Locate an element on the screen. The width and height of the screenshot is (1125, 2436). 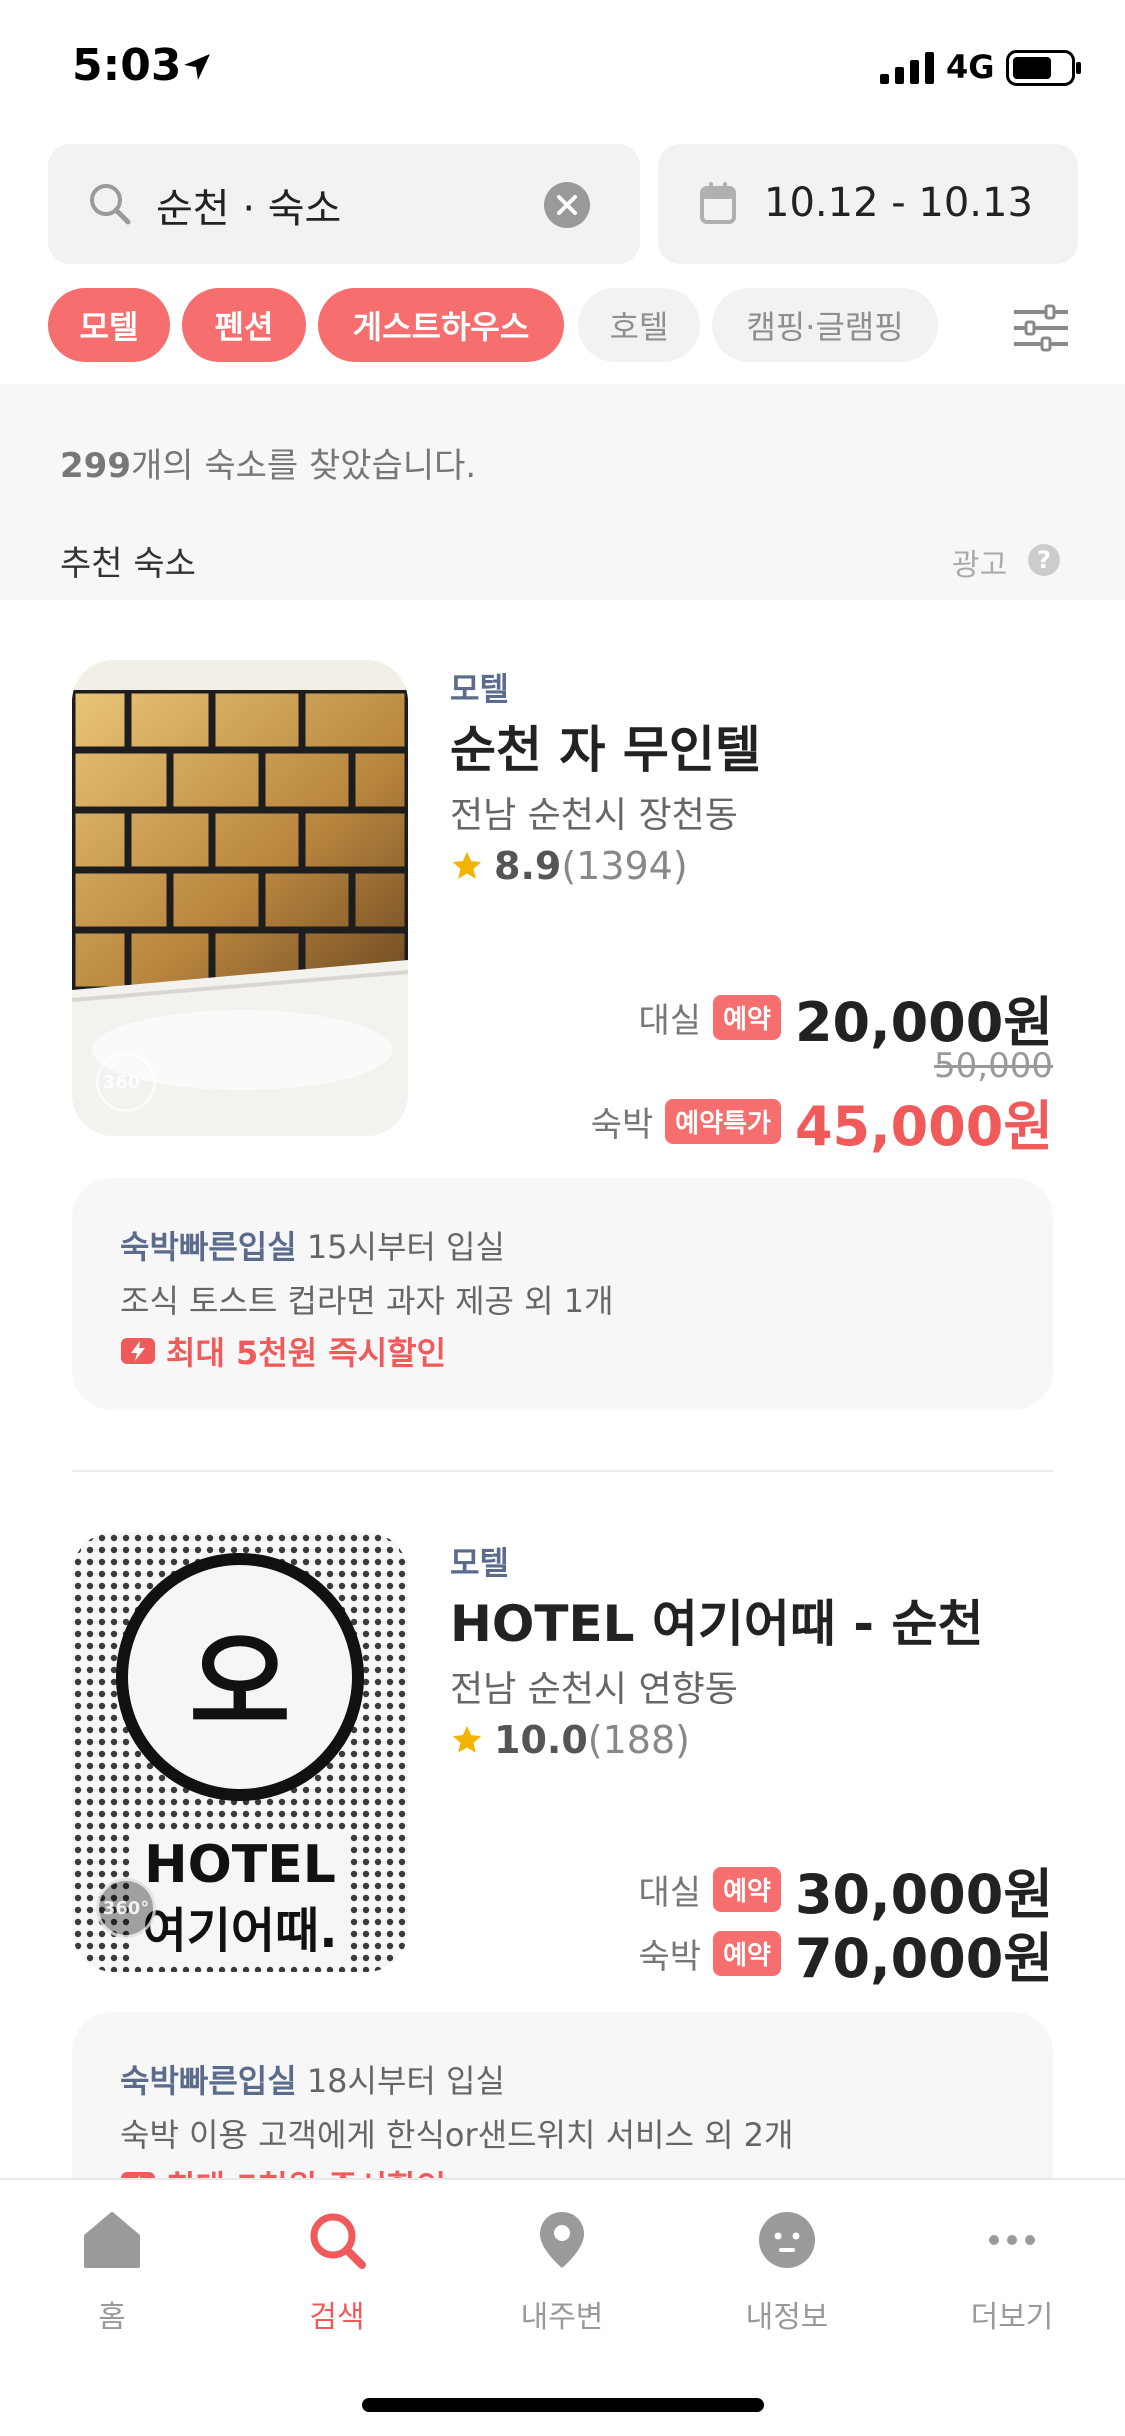
special-deal-tag: 예약특가 is located at coordinates (723, 1121).